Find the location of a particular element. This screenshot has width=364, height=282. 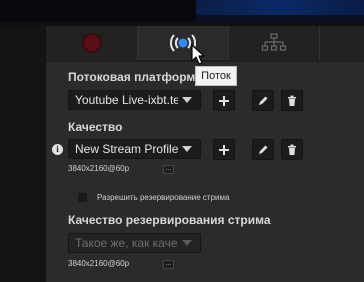

tab-extra is located at coordinates (342, 43).